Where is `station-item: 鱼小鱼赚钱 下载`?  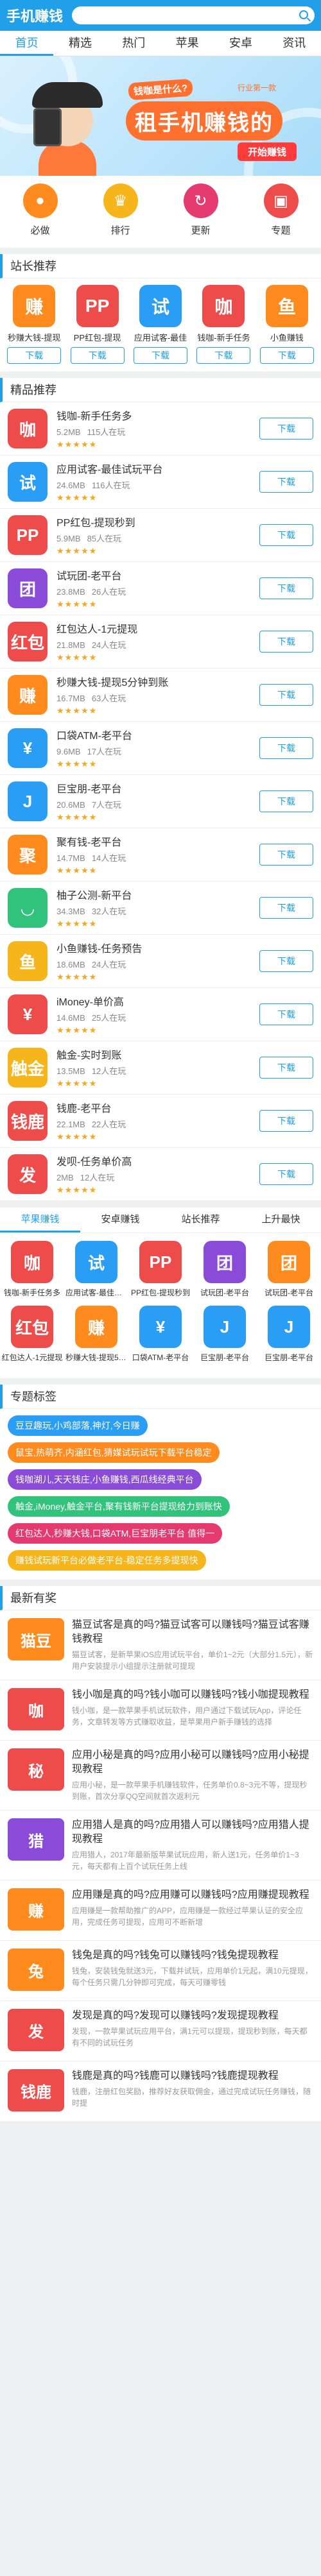
station-item: 鱼小鱼赚钱 下载 is located at coordinates (287, 324).